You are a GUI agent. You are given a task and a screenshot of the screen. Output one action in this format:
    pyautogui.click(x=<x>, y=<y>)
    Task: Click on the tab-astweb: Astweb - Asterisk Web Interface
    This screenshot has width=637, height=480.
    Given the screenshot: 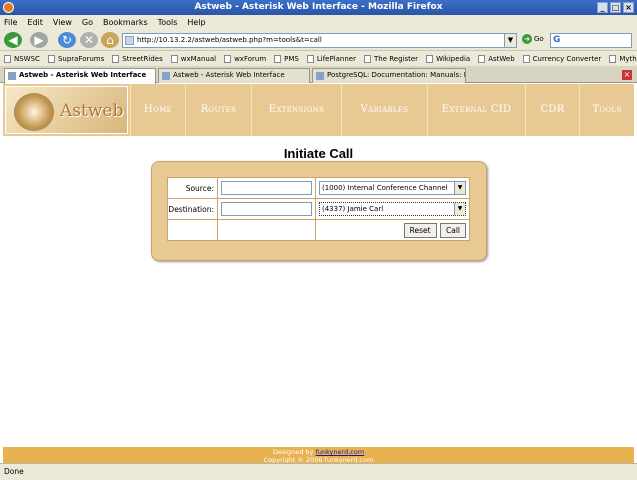 What is the action you would take?
    pyautogui.click(x=234, y=75)
    